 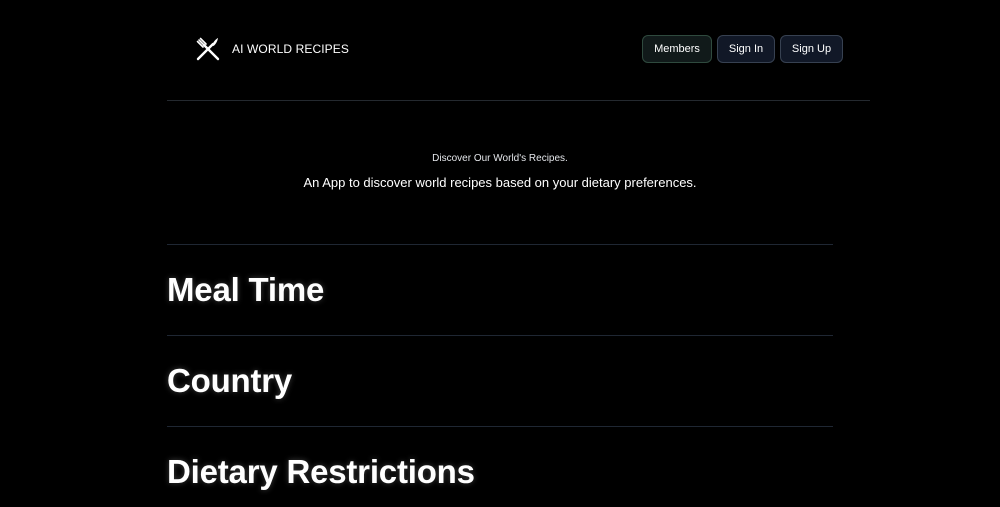 I want to click on hero-eyebrow: Discover Our World's Recipes., so click(x=500, y=158).